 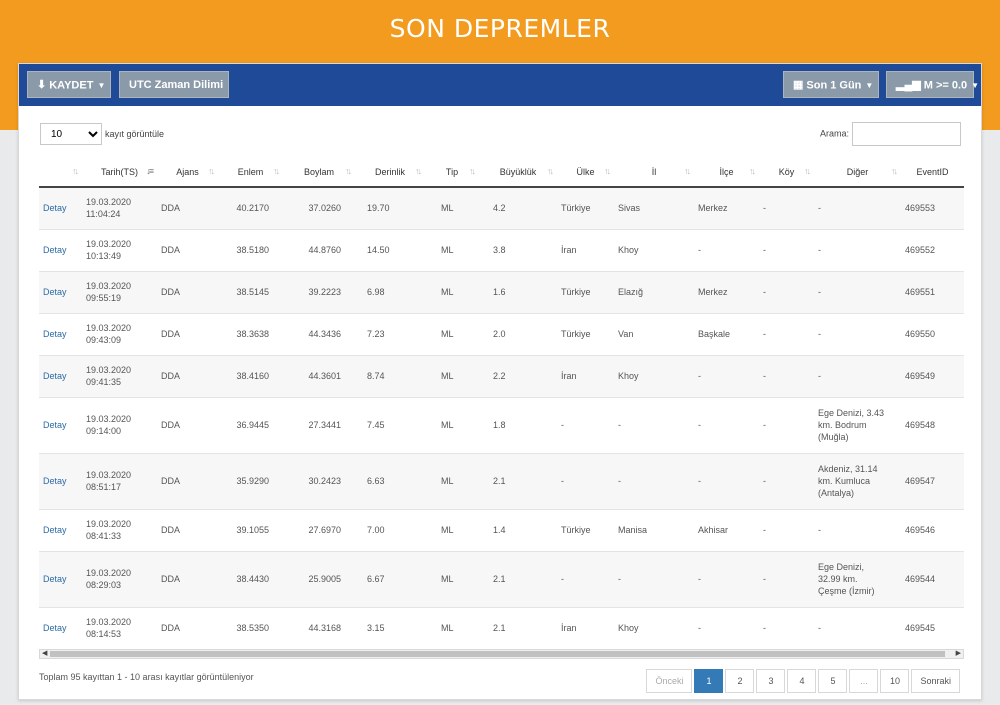 I want to click on lon-cell: 44.3168, so click(x=319, y=626).